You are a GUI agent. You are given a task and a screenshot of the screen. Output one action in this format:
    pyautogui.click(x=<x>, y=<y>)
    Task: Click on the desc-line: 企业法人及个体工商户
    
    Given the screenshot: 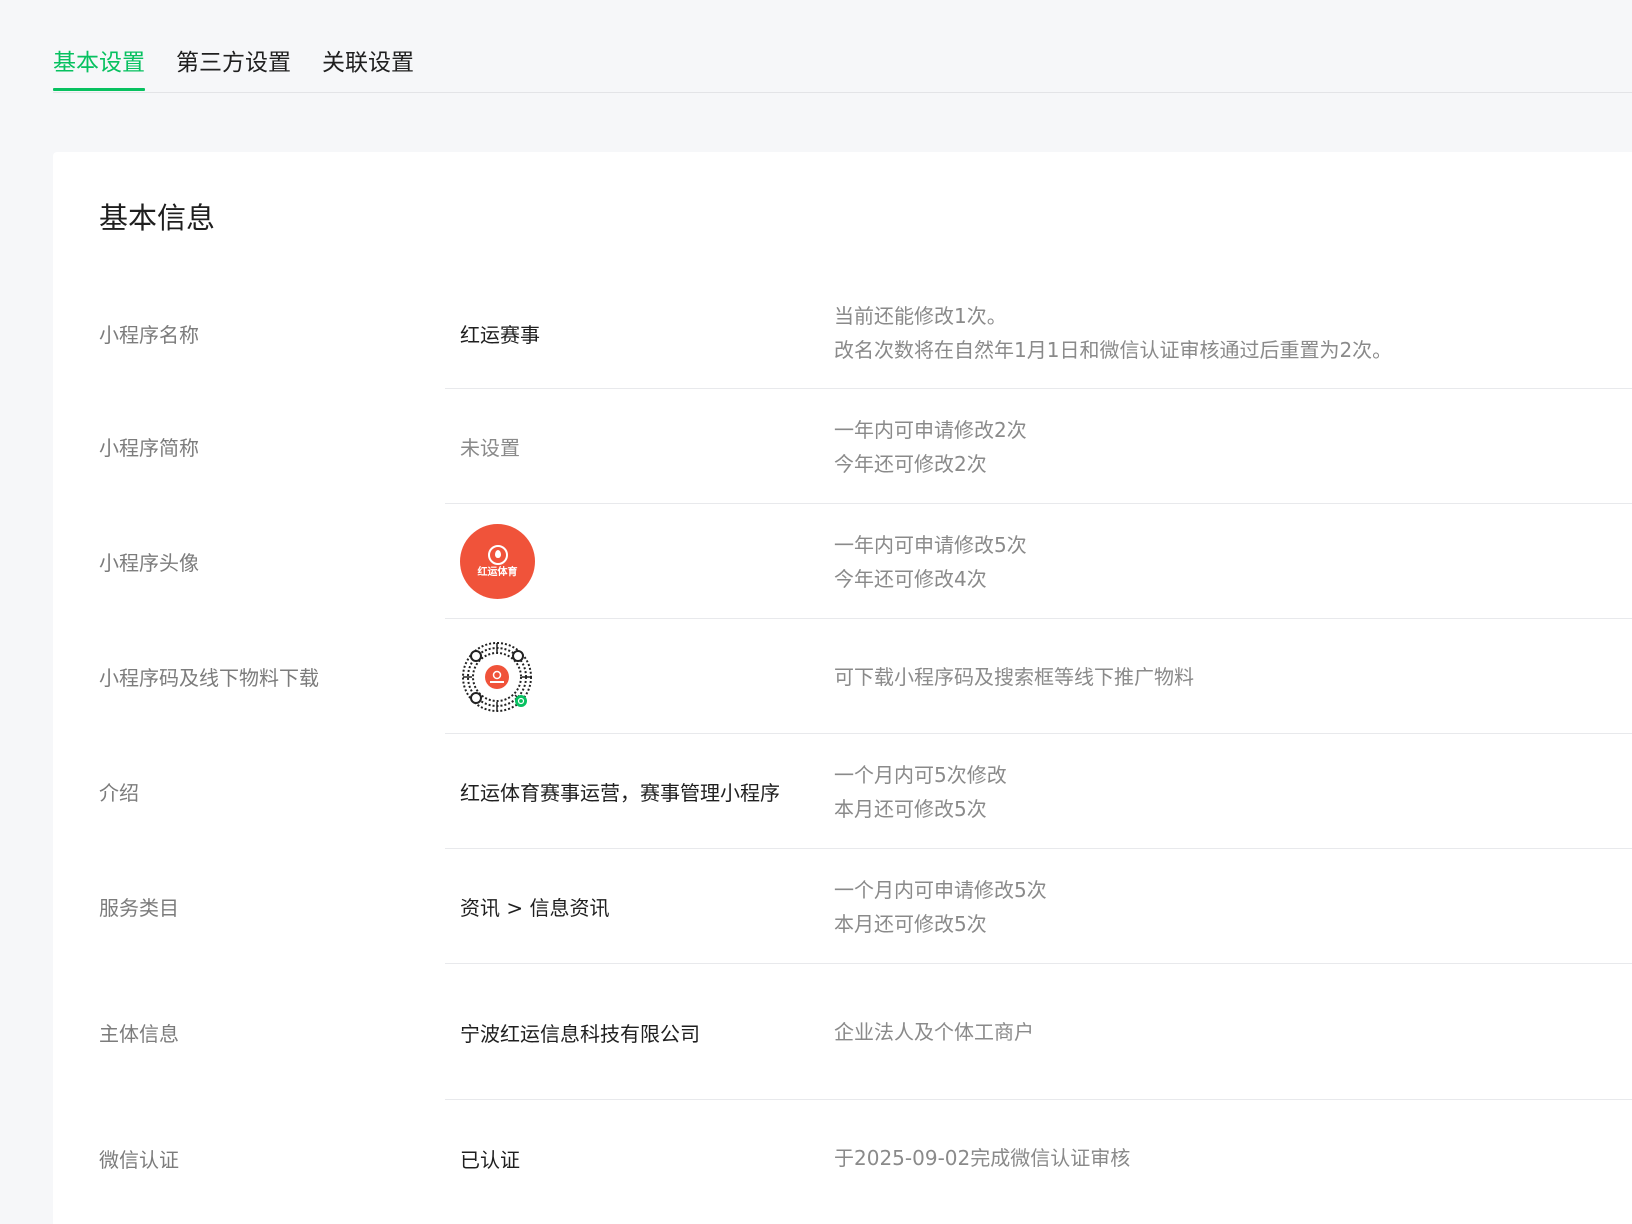 What is the action you would take?
    pyautogui.click(x=934, y=1032)
    